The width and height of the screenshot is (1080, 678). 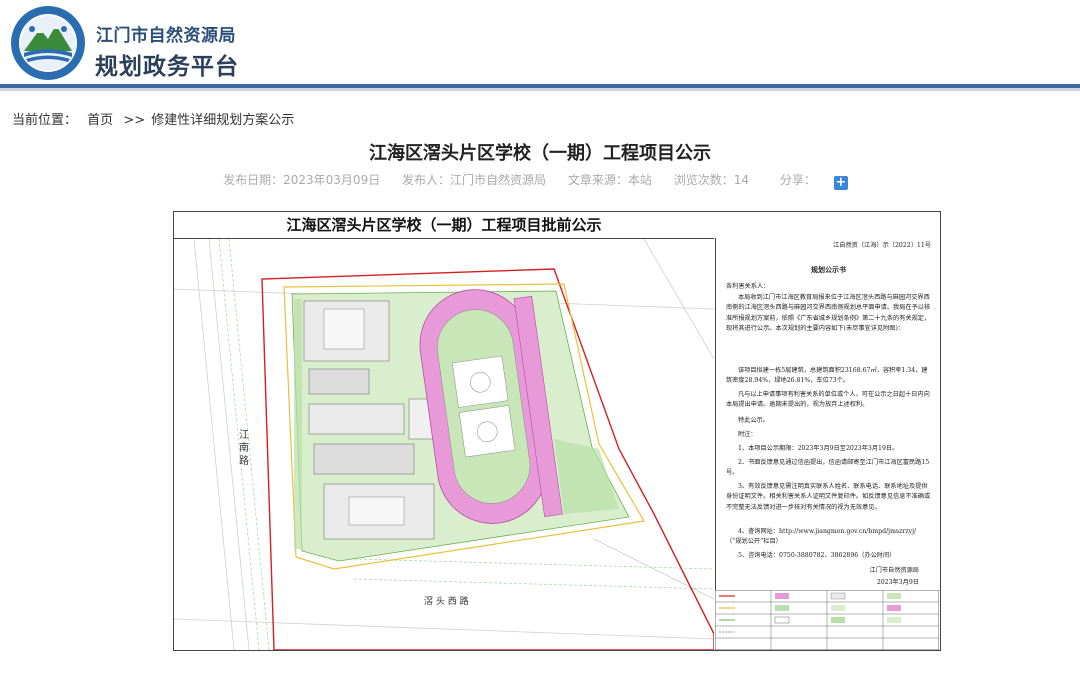 I want to click on notice-note-2: 2、书面反馈意见通过信函提出，信函请邮寄至江门市江海区富民路15号。, so click(x=828, y=468).